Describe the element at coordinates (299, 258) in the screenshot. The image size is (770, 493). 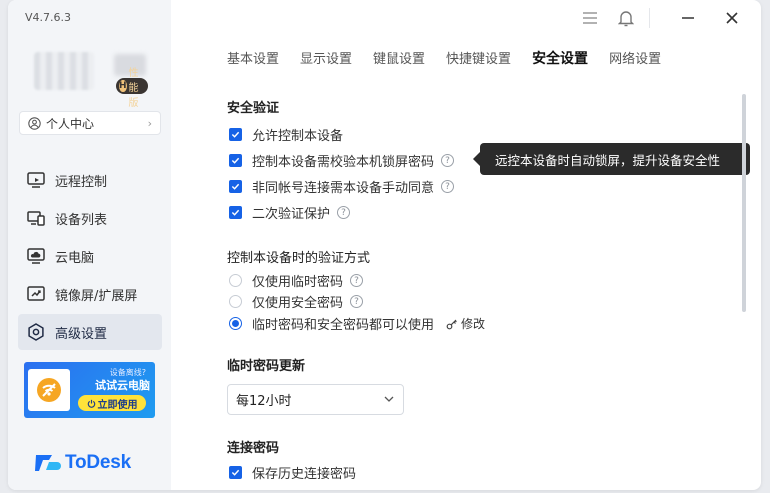
I see `verify-method-title: 控制本设备时的验证方式` at that location.